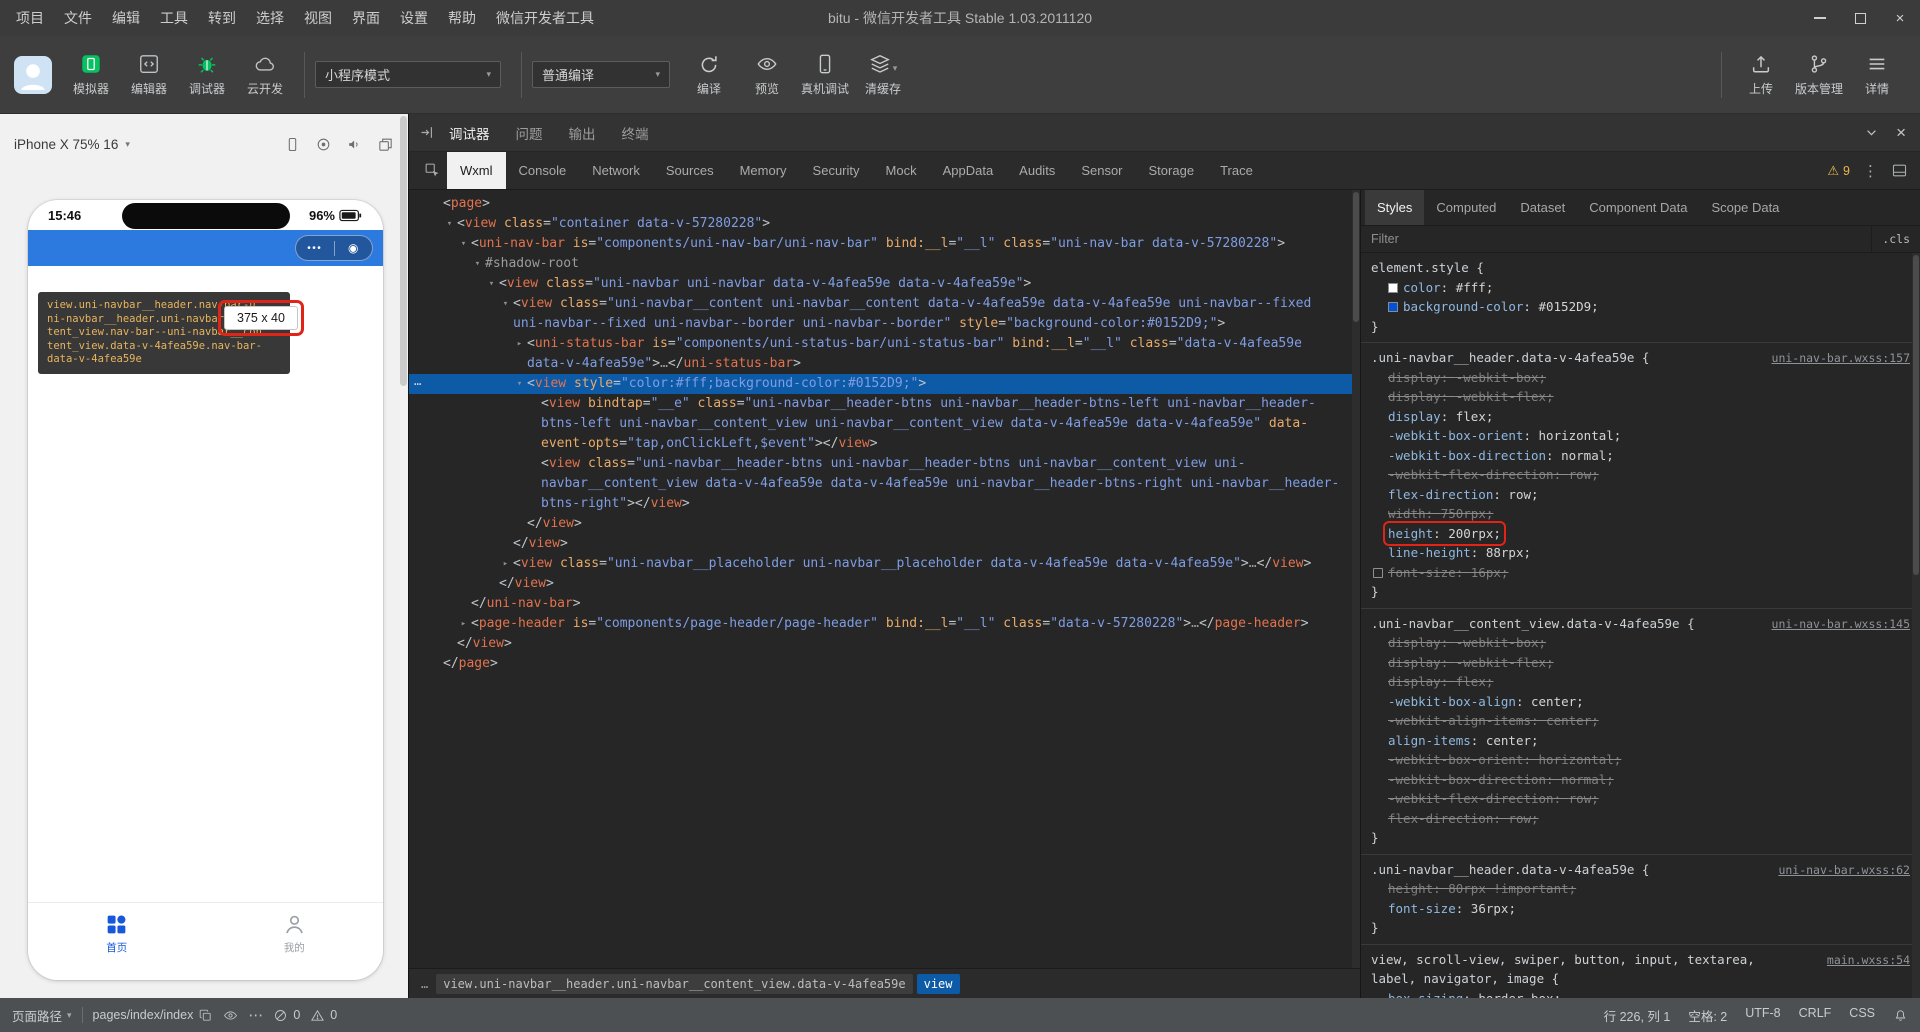 Image resolution: width=1920 pixels, height=1032 pixels. Describe the element at coordinates (1820, 18) in the screenshot. I see `minimize-button` at that location.